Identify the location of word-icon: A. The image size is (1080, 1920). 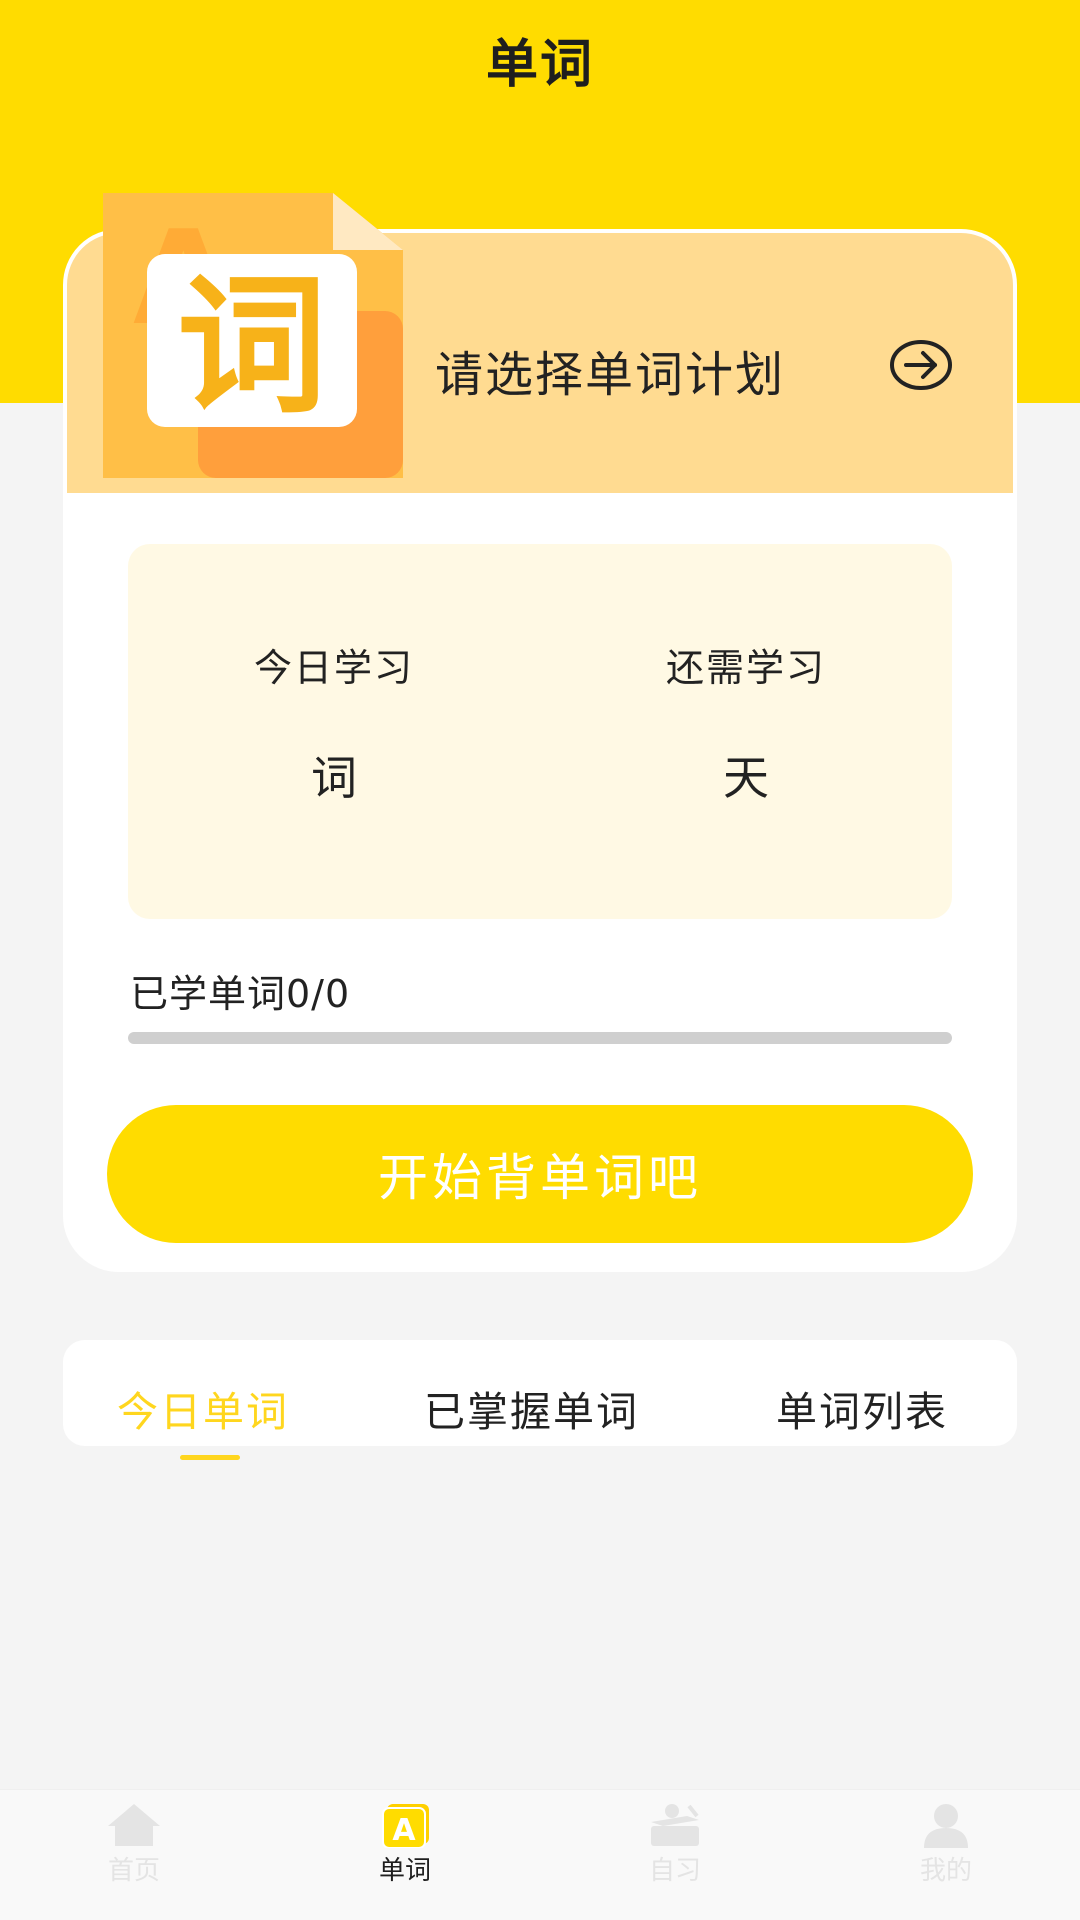
(405, 1826).